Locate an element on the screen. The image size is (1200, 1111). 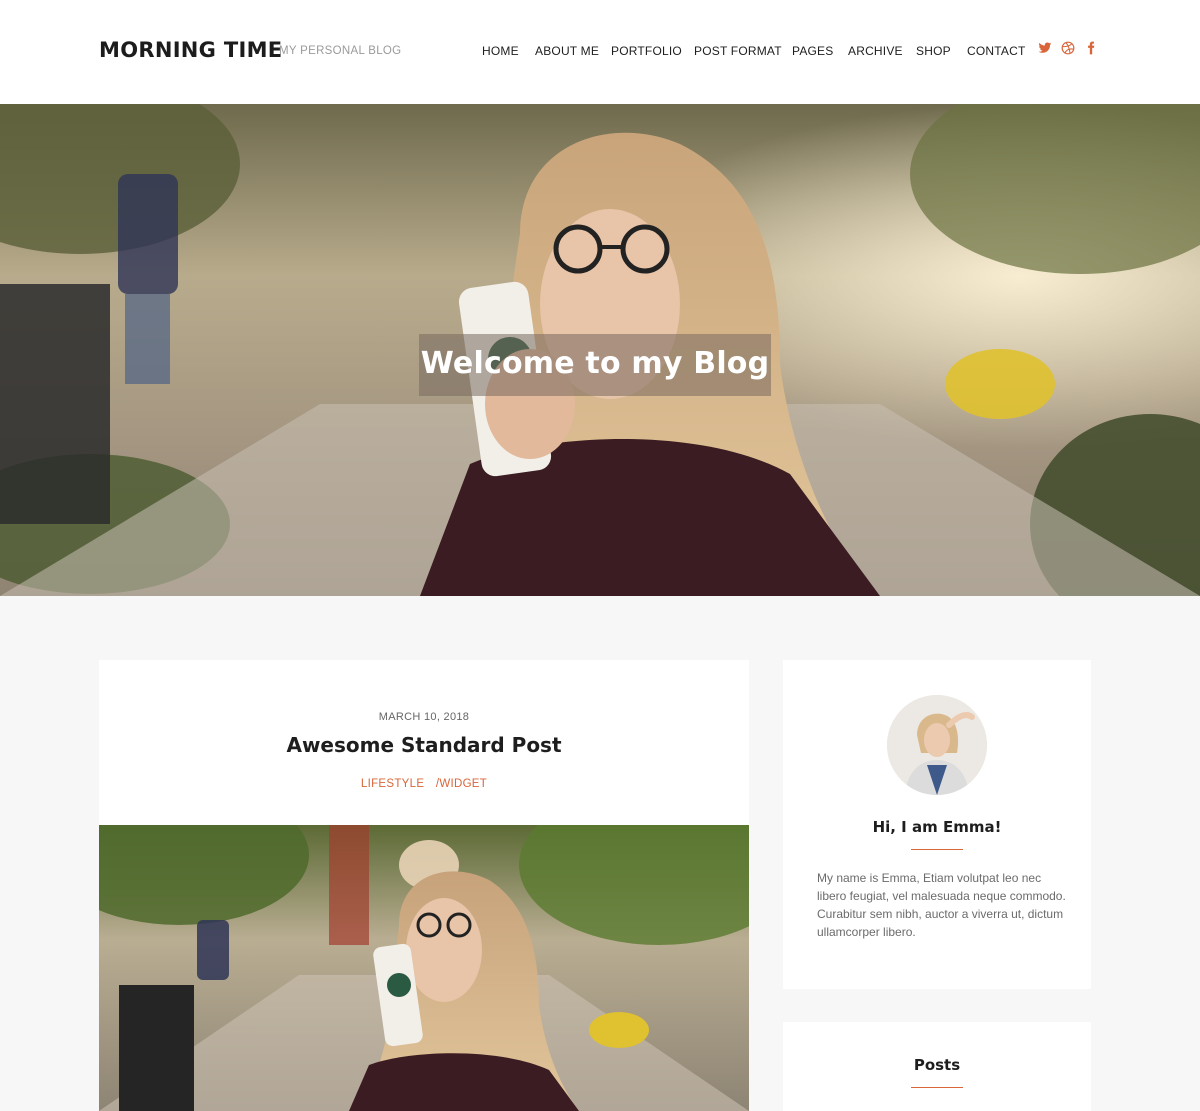
nav-item-archive: ARCHIVE is located at coordinates (875, 51).